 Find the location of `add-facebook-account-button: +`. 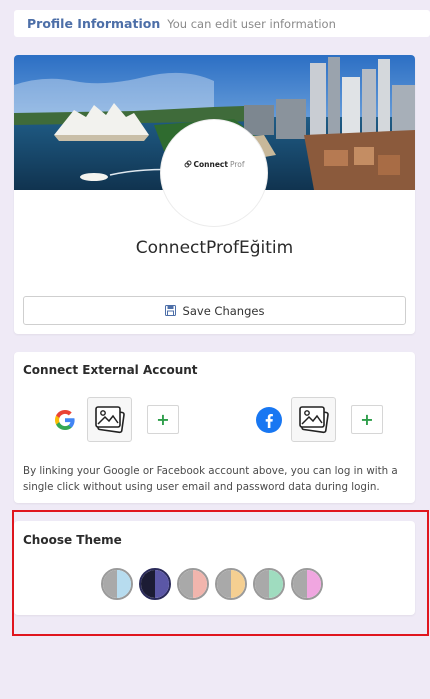

add-facebook-account-button: + is located at coordinates (367, 419).